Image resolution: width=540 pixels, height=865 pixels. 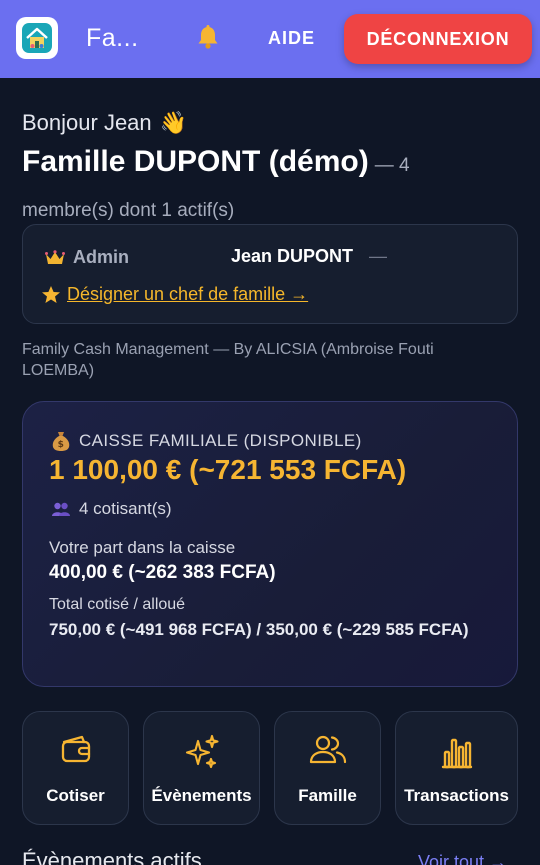 I want to click on crown-icon, so click(x=55, y=256).